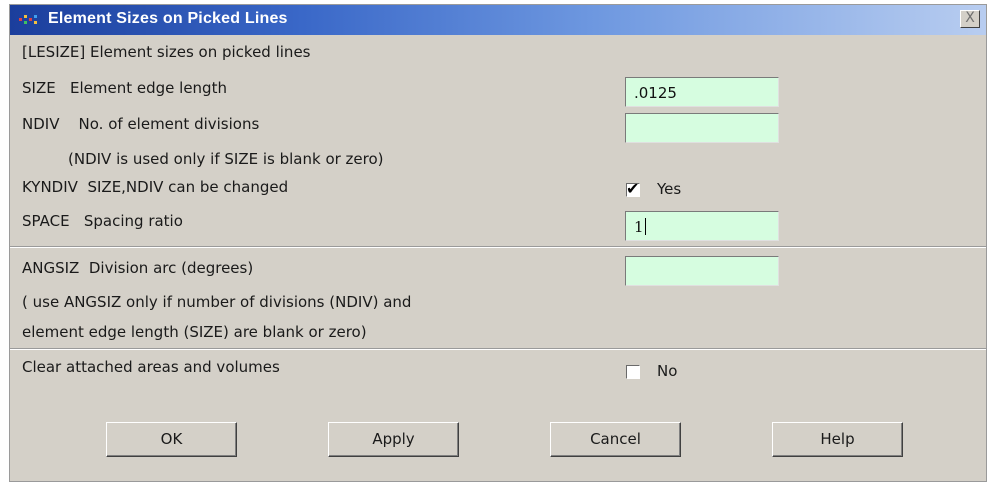 Image resolution: width=992 pixels, height=487 pixels. I want to click on ndiv-label: NDIV No. of element divisions, so click(140, 124).